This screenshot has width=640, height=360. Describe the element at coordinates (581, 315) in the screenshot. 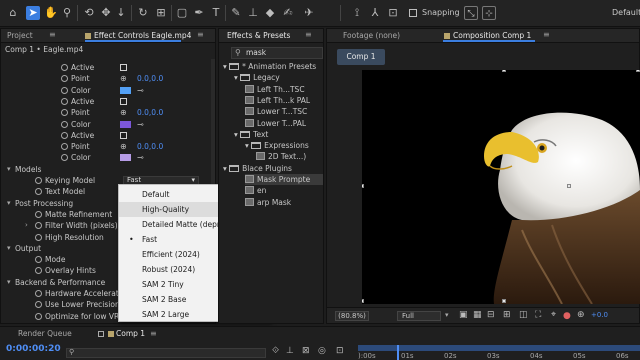

I see `exposure-reset-icon: ⊕` at that location.